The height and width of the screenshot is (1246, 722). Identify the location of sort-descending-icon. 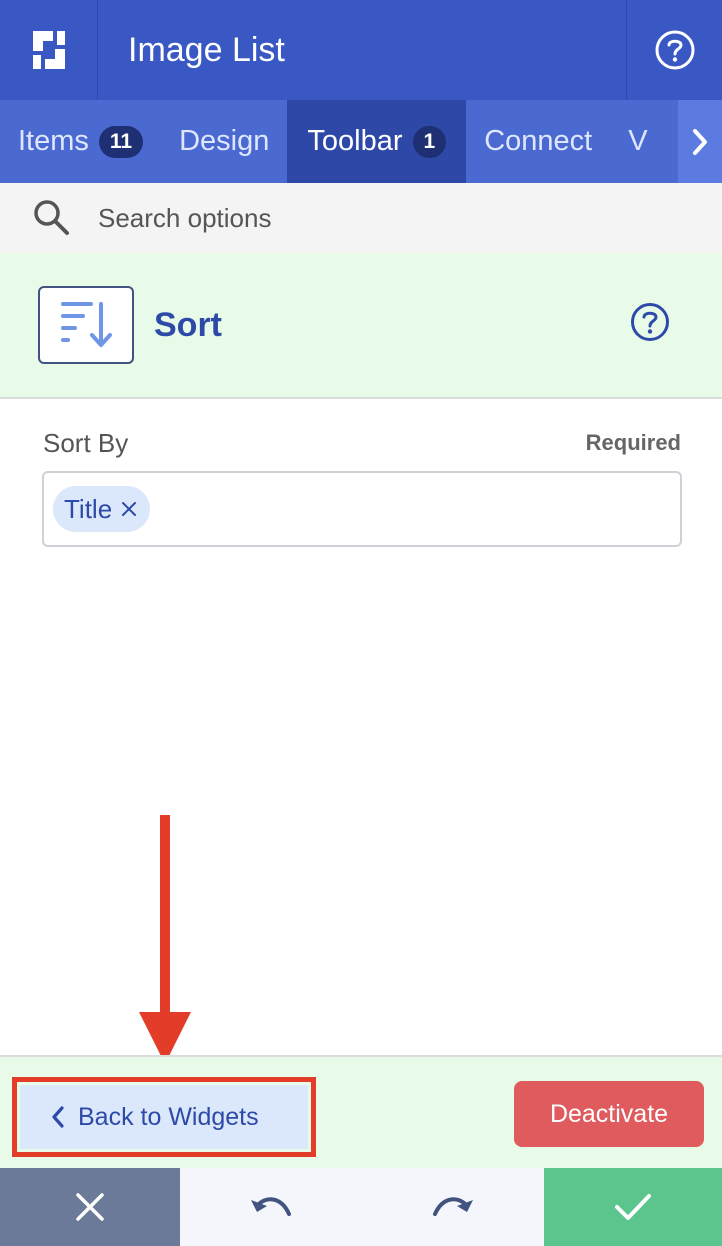
(86, 324).